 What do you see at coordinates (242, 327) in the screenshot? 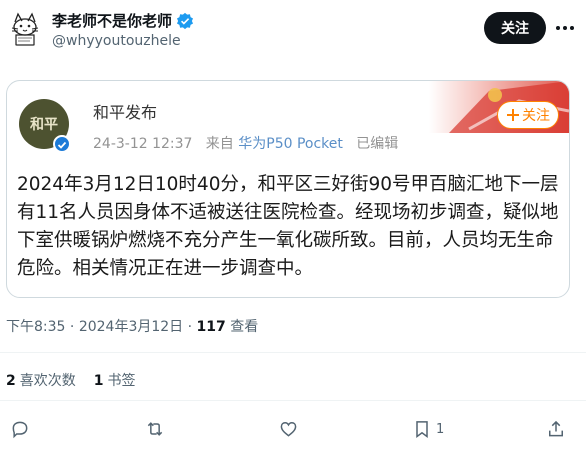
I see `view-label: 查看` at bounding box center [242, 327].